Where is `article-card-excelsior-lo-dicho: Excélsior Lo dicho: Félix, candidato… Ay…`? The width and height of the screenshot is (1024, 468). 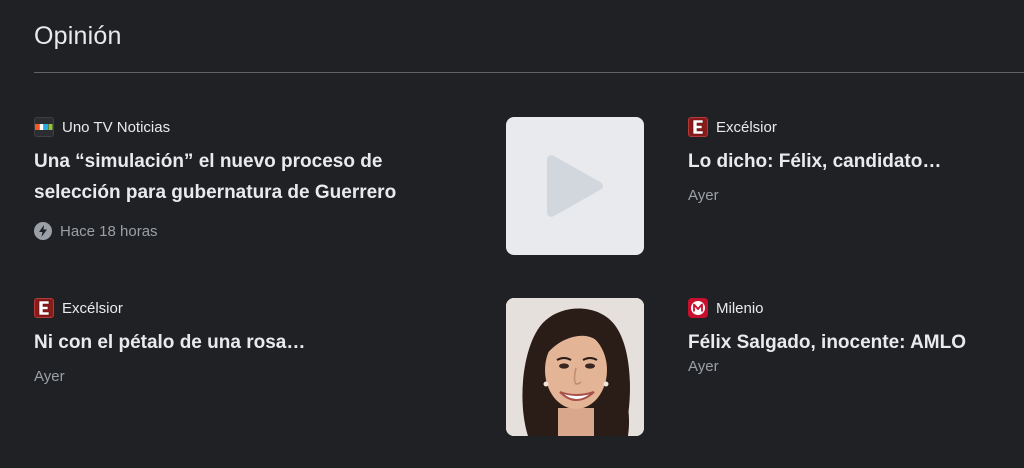
article-card-excelsior-lo-dicho: Excélsior Lo dicho: Félix, candidato… Ay… is located at coordinates (848, 160).